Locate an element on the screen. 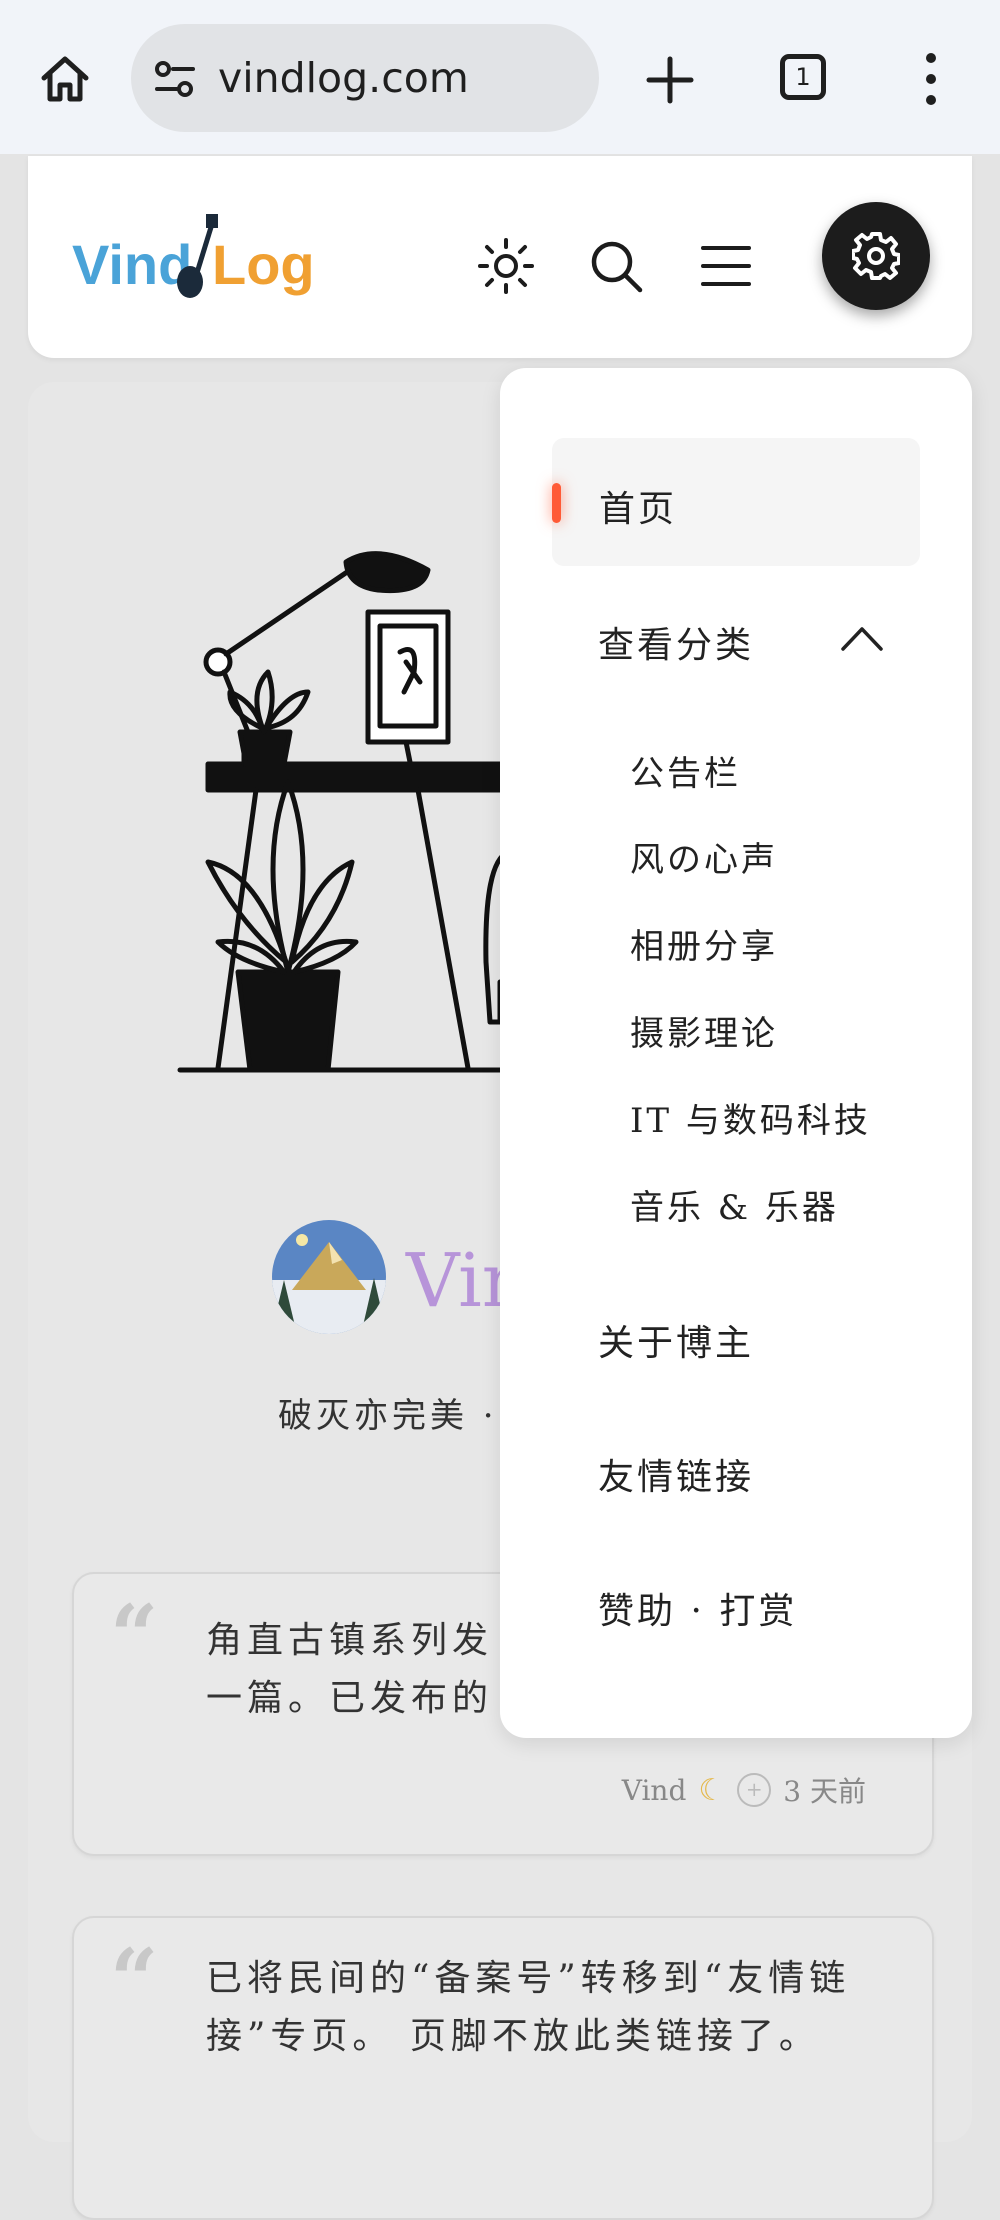 The image size is (1000, 2220). address-bar: vindlog.com is located at coordinates (365, 78).